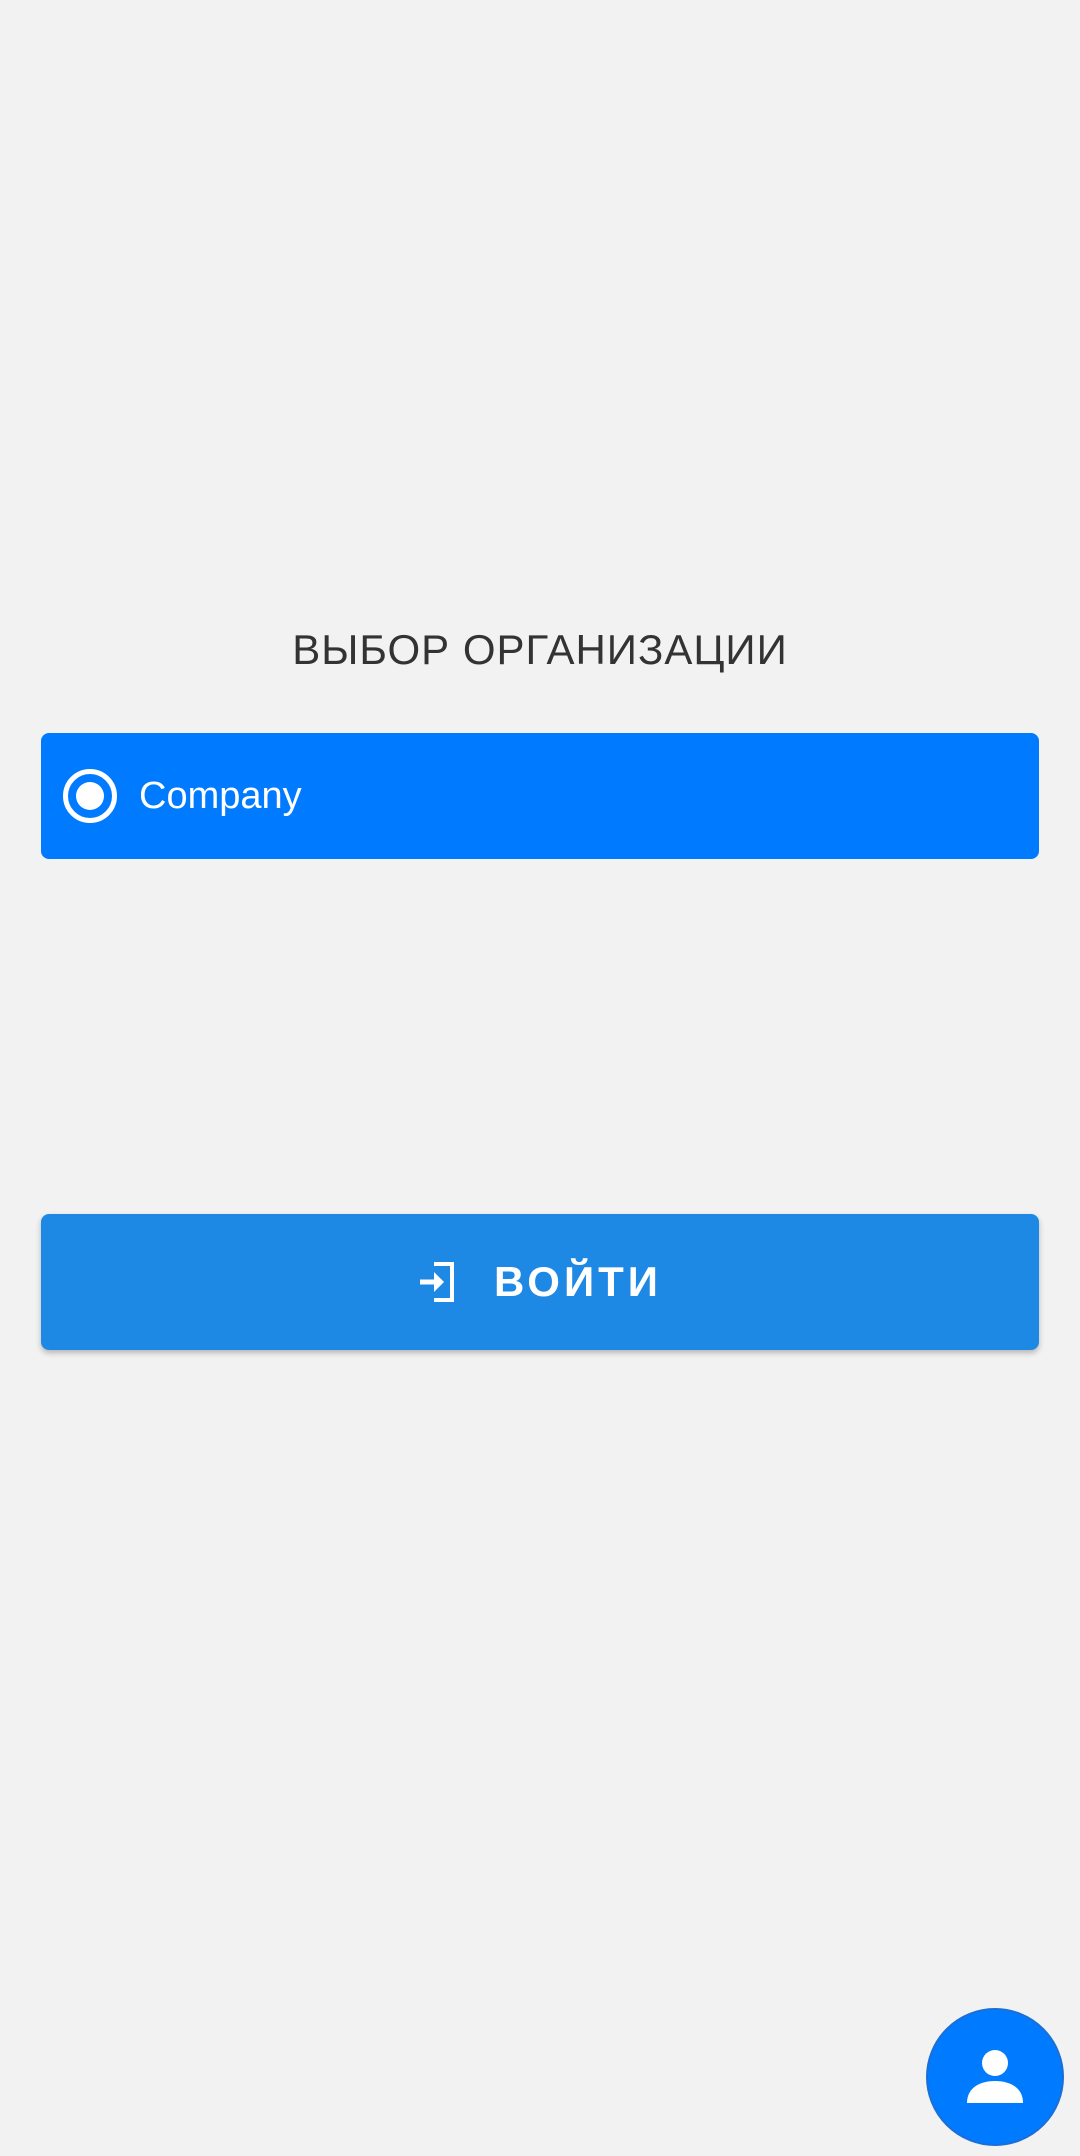 The height and width of the screenshot is (2156, 1080). Describe the element at coordinates (220, 795) in the screenshot. I see `organization-label: Company` at that location.